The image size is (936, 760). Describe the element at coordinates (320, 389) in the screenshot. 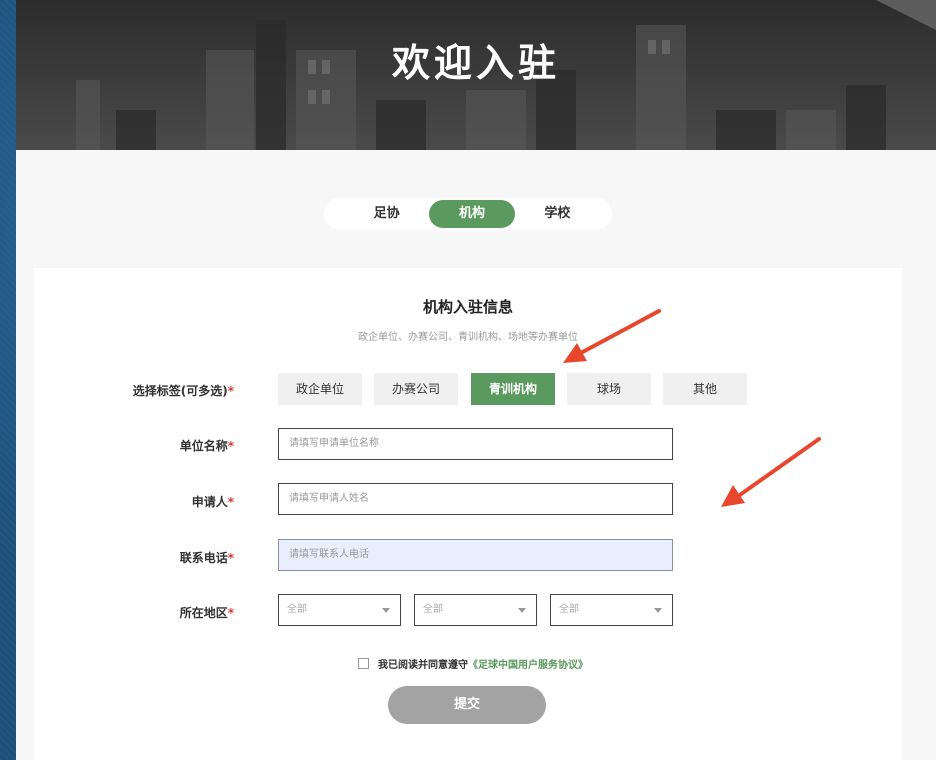

I see `tag-gov-enterprise: 政企单位` at that location.